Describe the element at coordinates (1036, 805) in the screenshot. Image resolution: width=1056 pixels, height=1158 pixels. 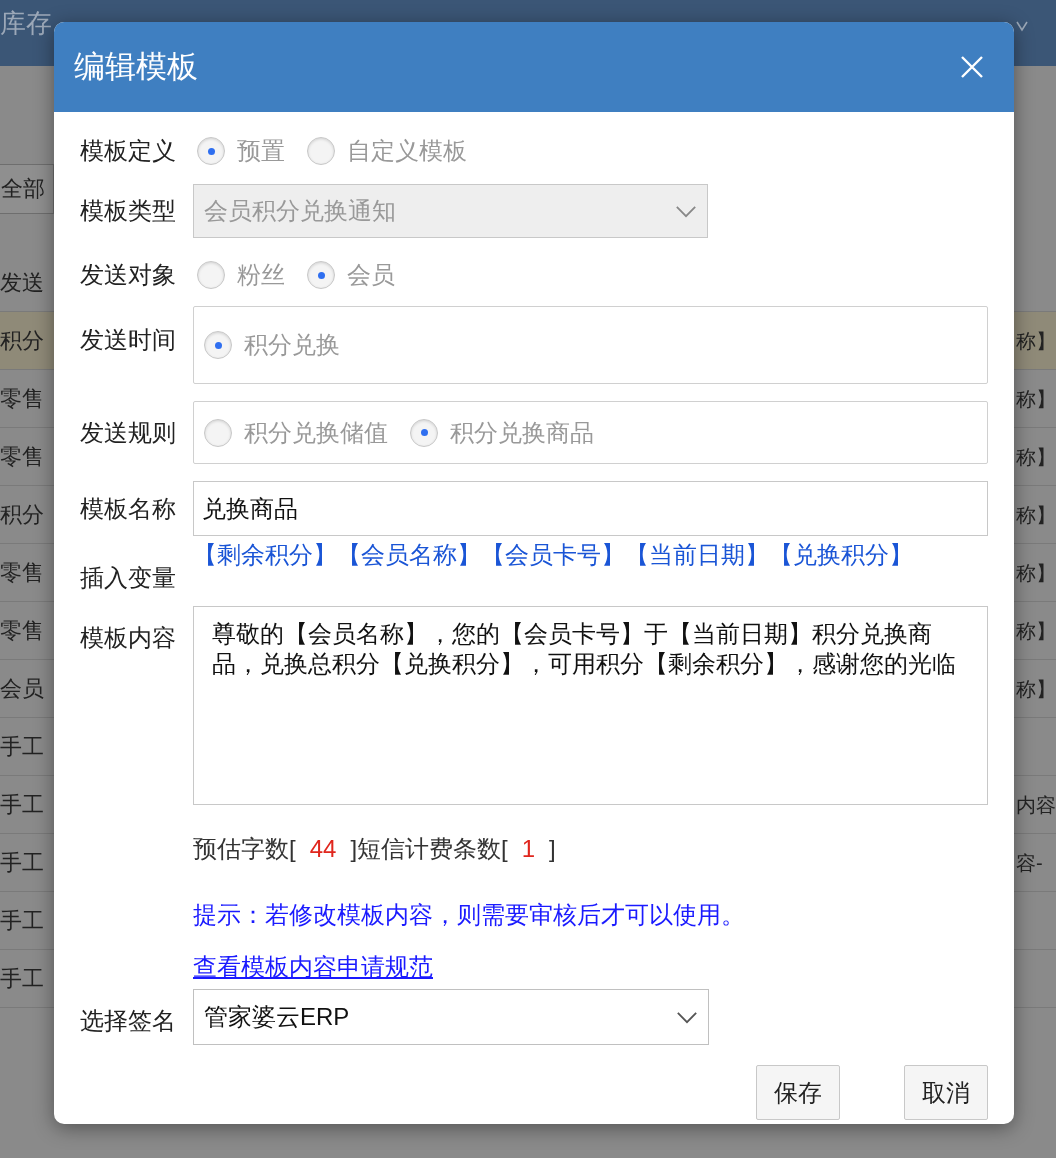
I see `table-cell-text: 内容` at that location.